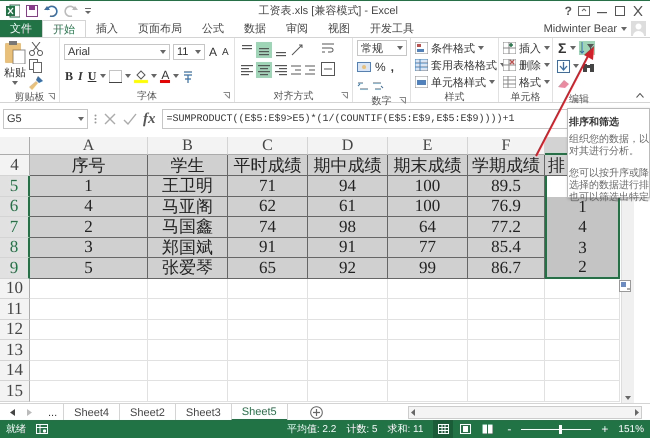 This screenshot has width=650, height=438. Describe the element at coordinates (328, 11) in the screenshot. I see `window-title: 工资表.xls [兼容模式] - Excel` at that location.